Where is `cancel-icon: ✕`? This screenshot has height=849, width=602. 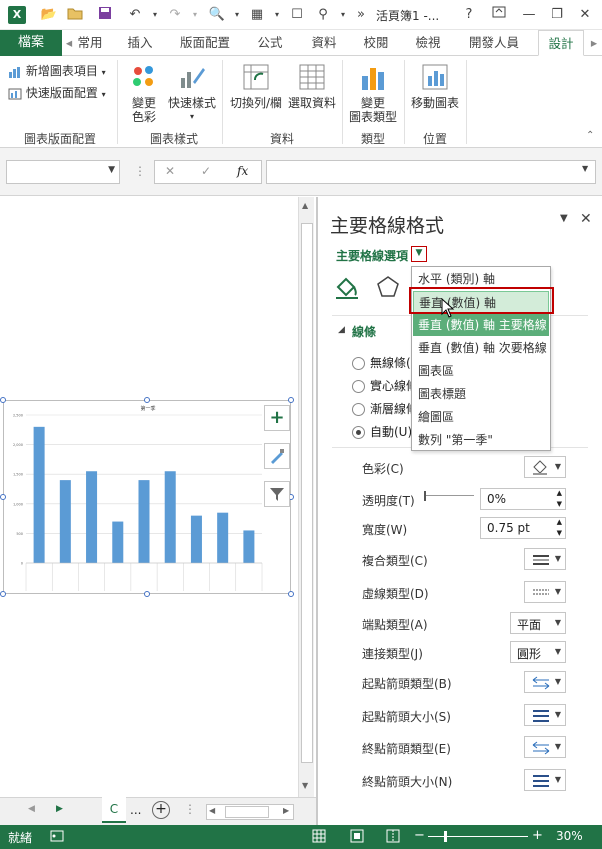 cancel-icon: ✕ is located at coordinates (170, 171).